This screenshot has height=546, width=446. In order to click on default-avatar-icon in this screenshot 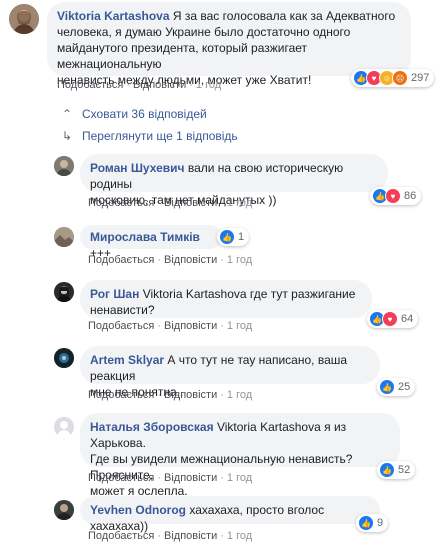, I will do `click(64, 427)`.